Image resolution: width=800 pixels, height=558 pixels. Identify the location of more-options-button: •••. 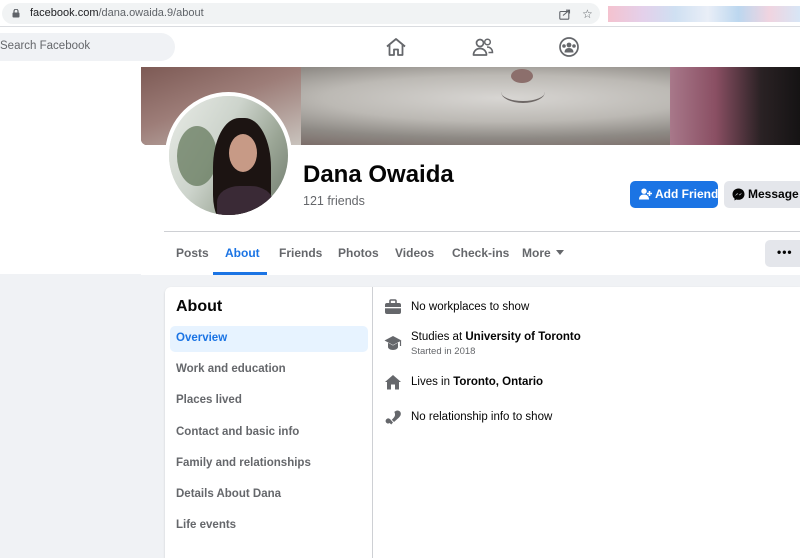
(782, 253).